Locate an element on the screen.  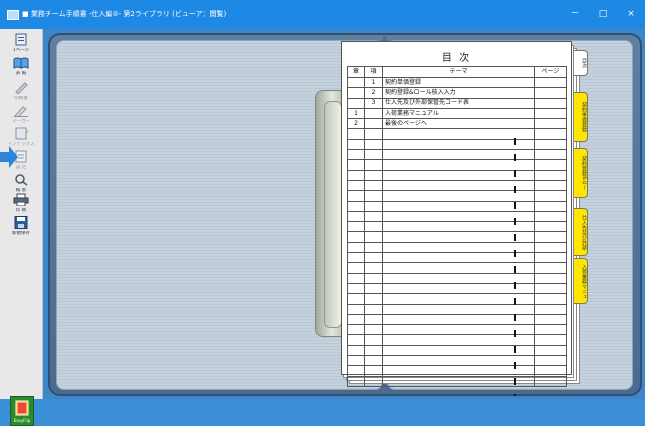
floppy-disk-icon is located at coordinates (21, 222).